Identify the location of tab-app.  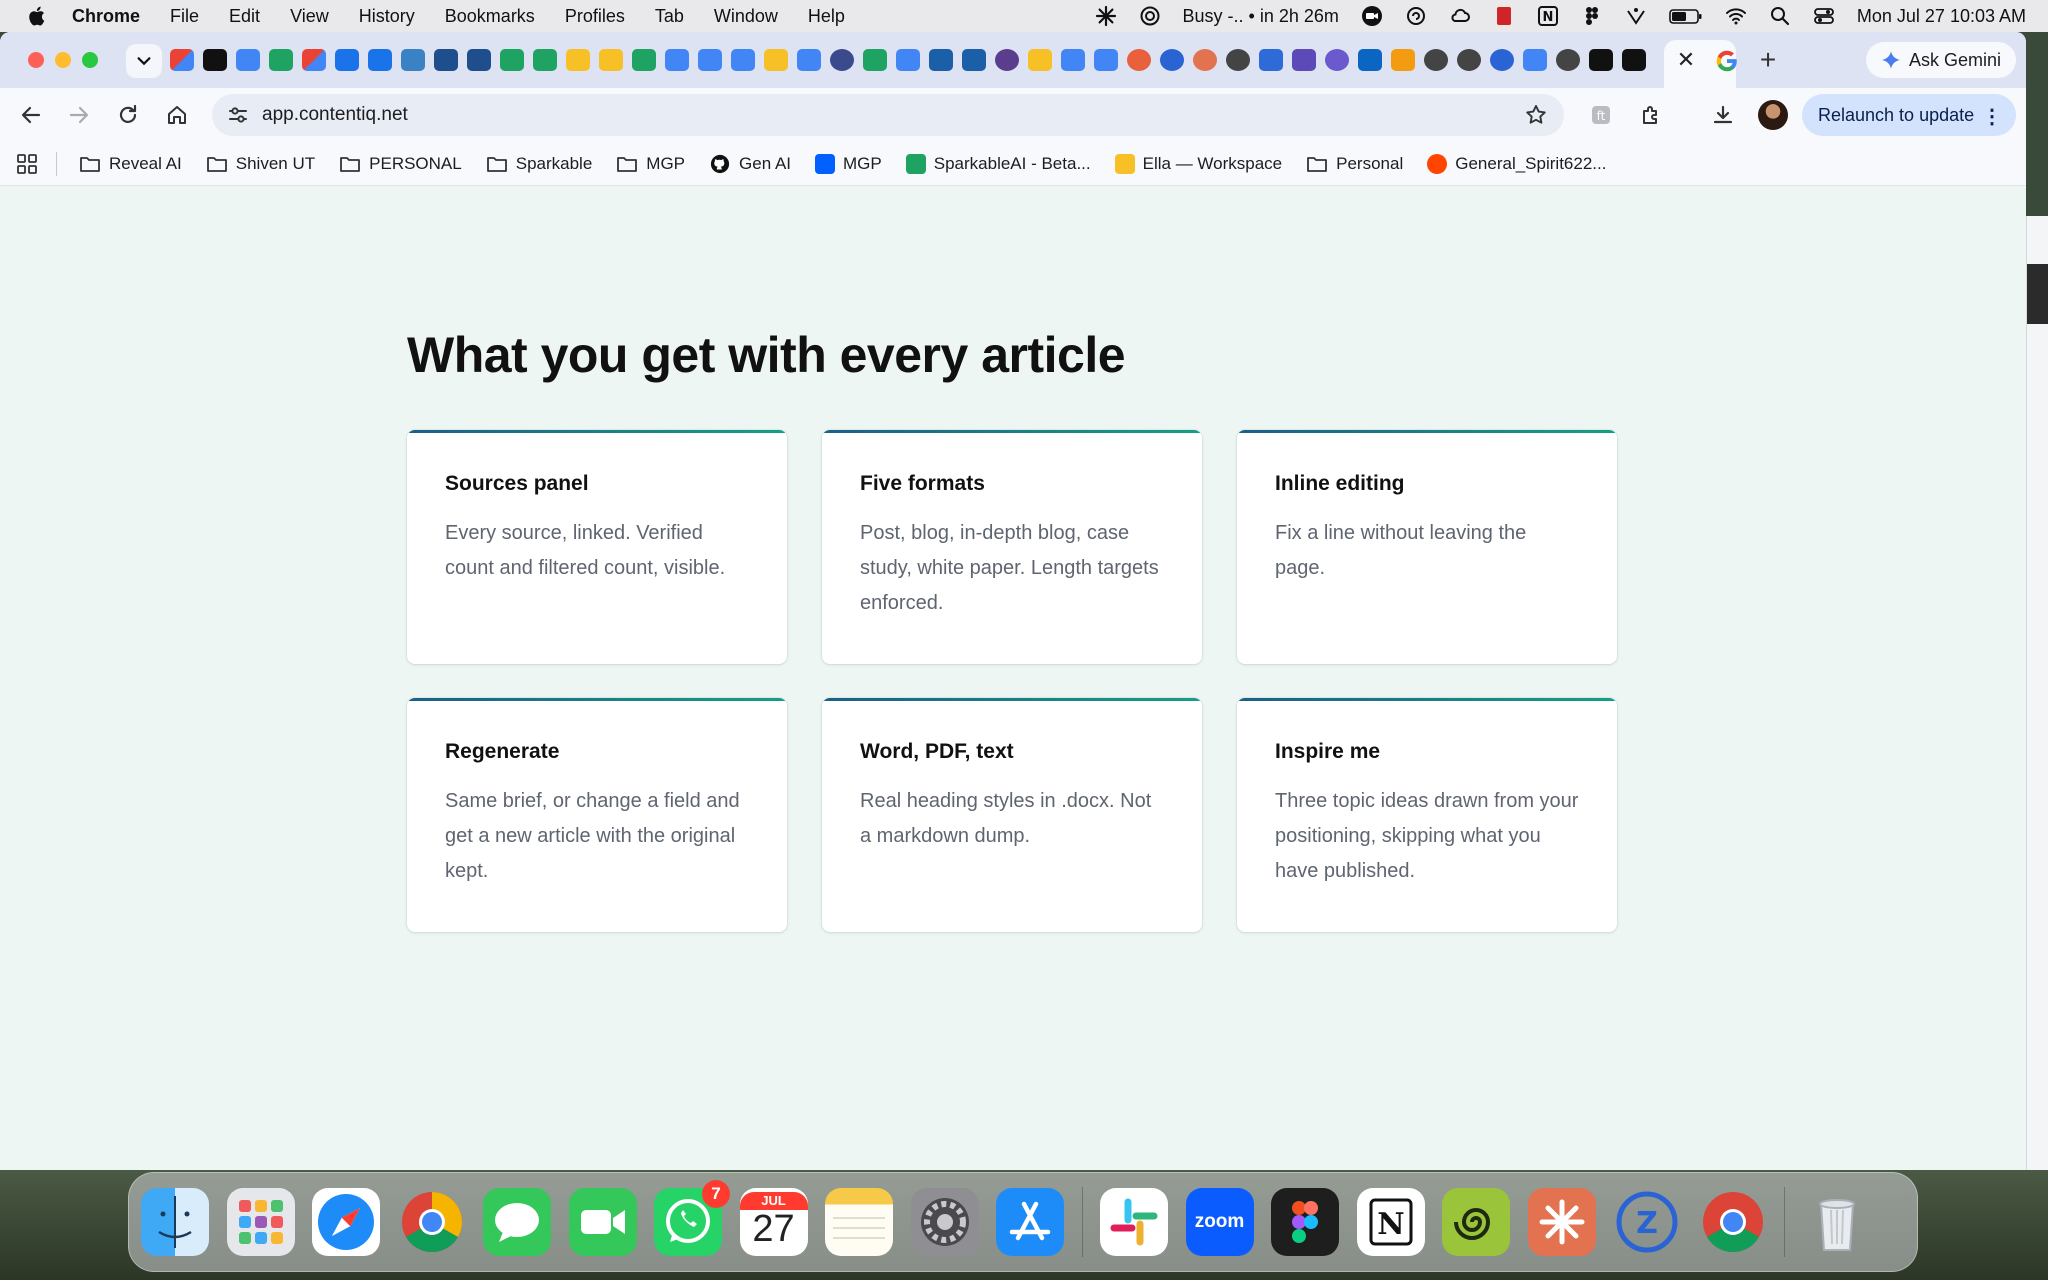
(413, 60).